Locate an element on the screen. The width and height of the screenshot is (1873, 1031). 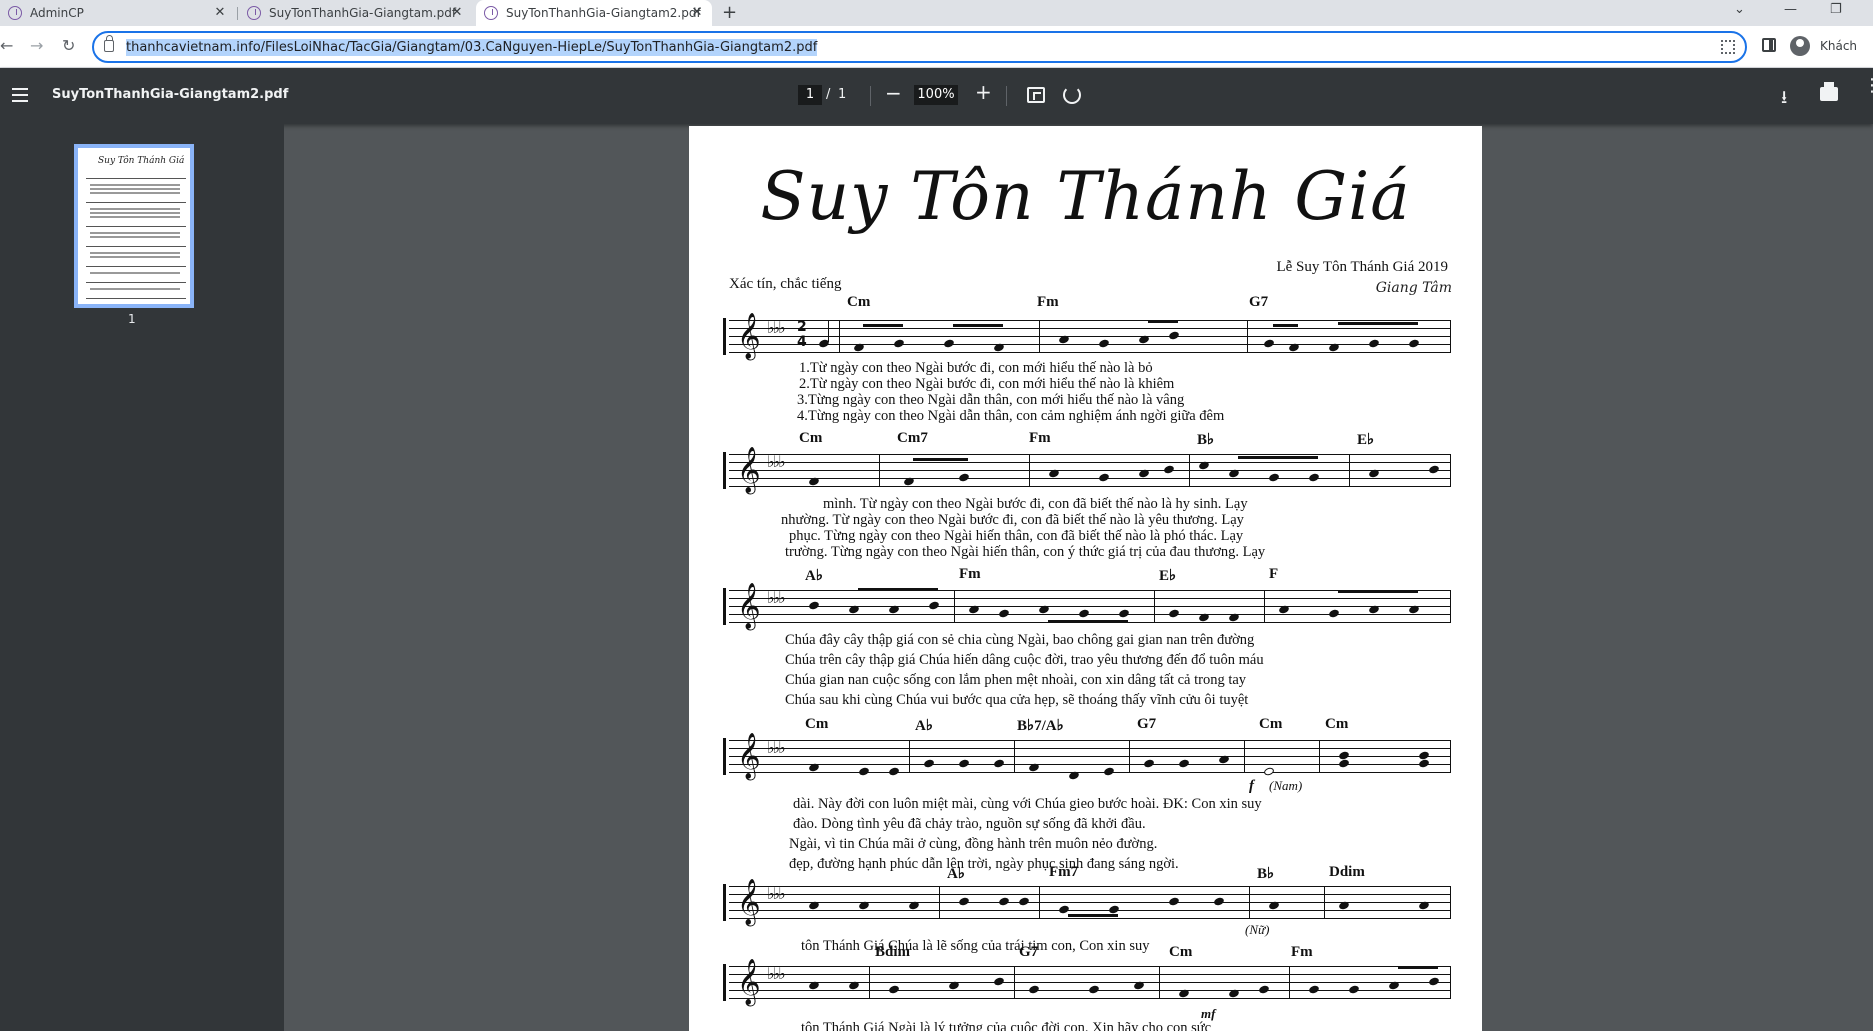
tab-title: AdminCP is located at coordinates (57, 13).